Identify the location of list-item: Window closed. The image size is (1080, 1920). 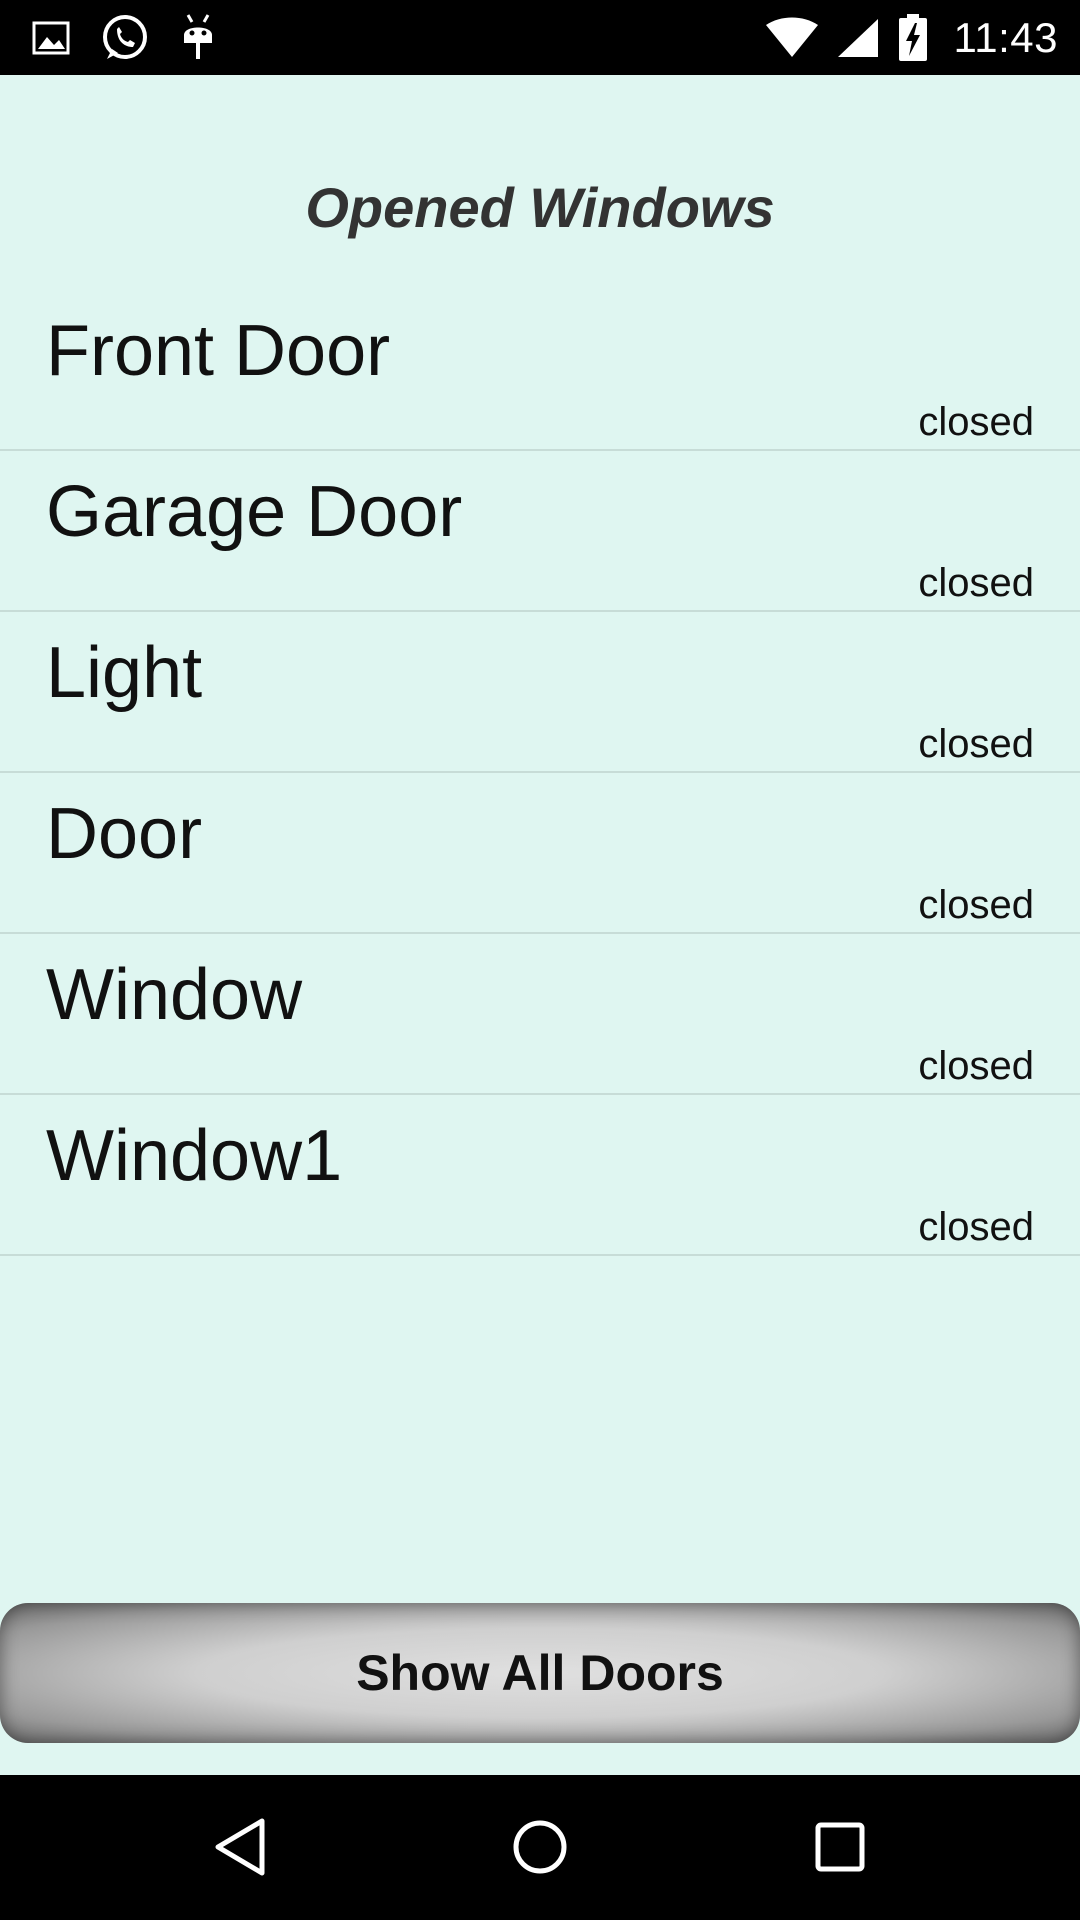
(540, 1014).